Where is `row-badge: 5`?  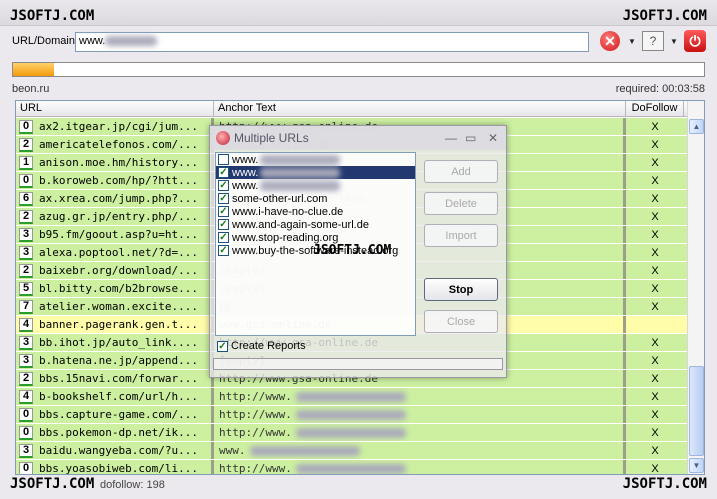
row-badge: 5 is located at coordinates (26, 288).